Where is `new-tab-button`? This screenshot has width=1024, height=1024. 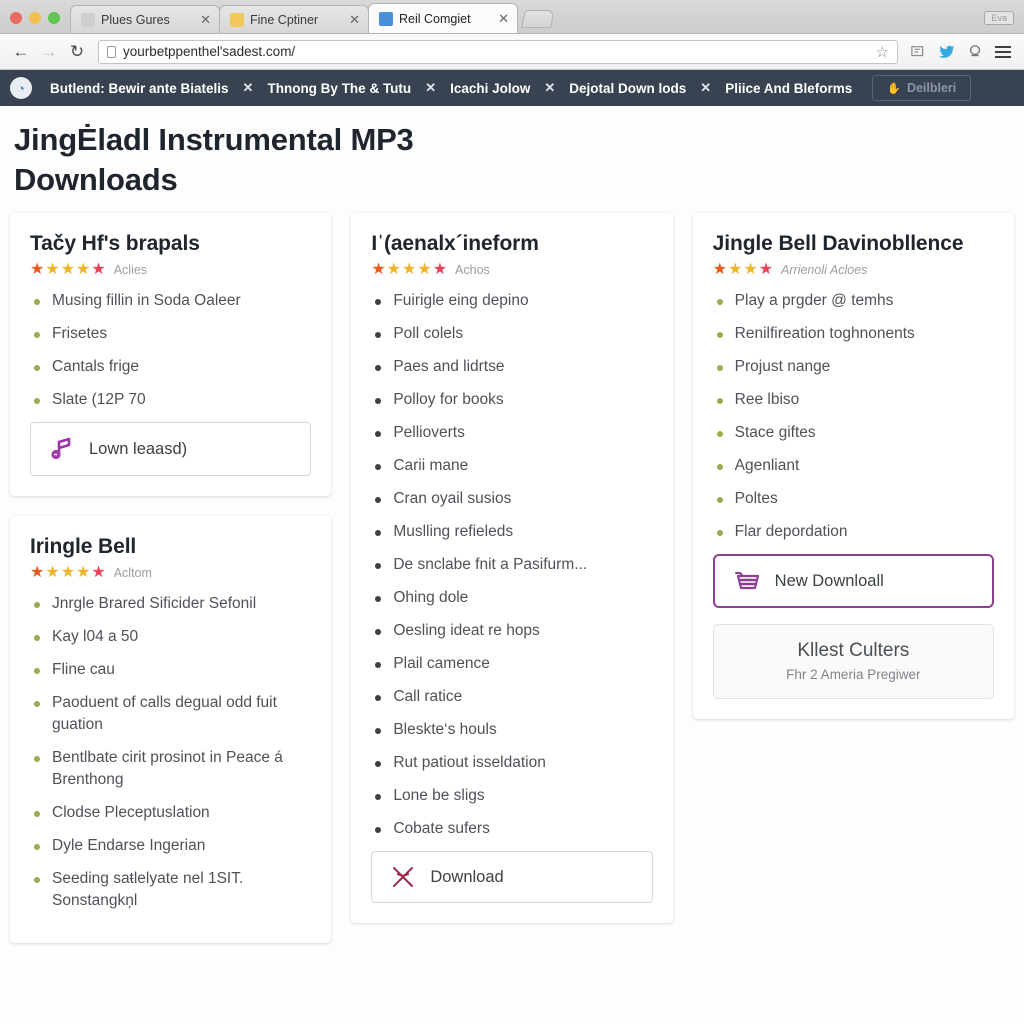
new-tab-button is located at coordinates (538, 19).